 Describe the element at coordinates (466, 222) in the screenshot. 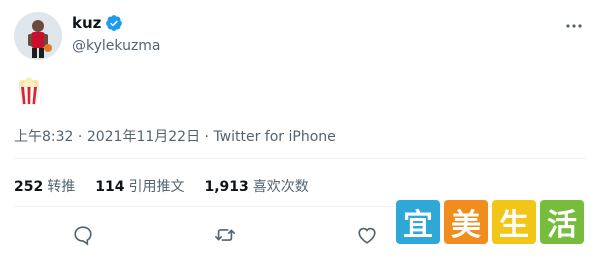

I see `watermark-char: 美` at that location.